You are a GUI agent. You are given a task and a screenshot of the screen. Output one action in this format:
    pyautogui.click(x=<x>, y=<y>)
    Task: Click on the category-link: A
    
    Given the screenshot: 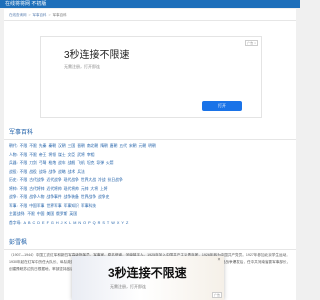 What is the action you would take?
    pyautogui.click(x=24, y=223)
    